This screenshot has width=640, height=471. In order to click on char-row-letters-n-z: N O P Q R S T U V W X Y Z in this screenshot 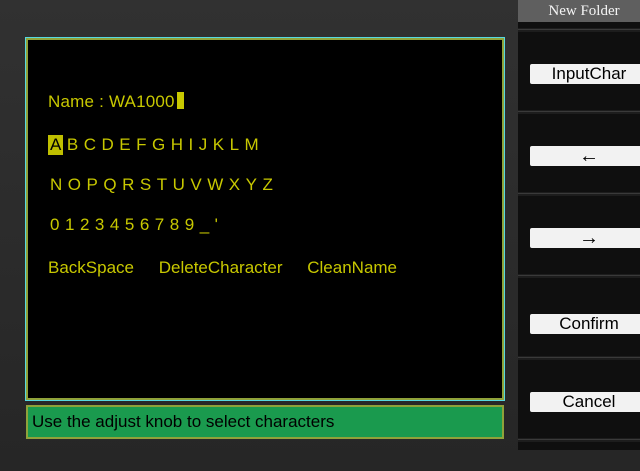, I will do `click(162, 185)`.